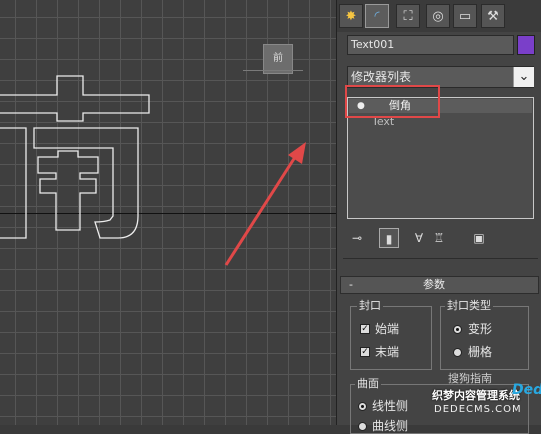 Image resolution: width=541 pixels, height=434 pixels. I want to click on cap-end-checkbox: ✓, so click(365, 352).